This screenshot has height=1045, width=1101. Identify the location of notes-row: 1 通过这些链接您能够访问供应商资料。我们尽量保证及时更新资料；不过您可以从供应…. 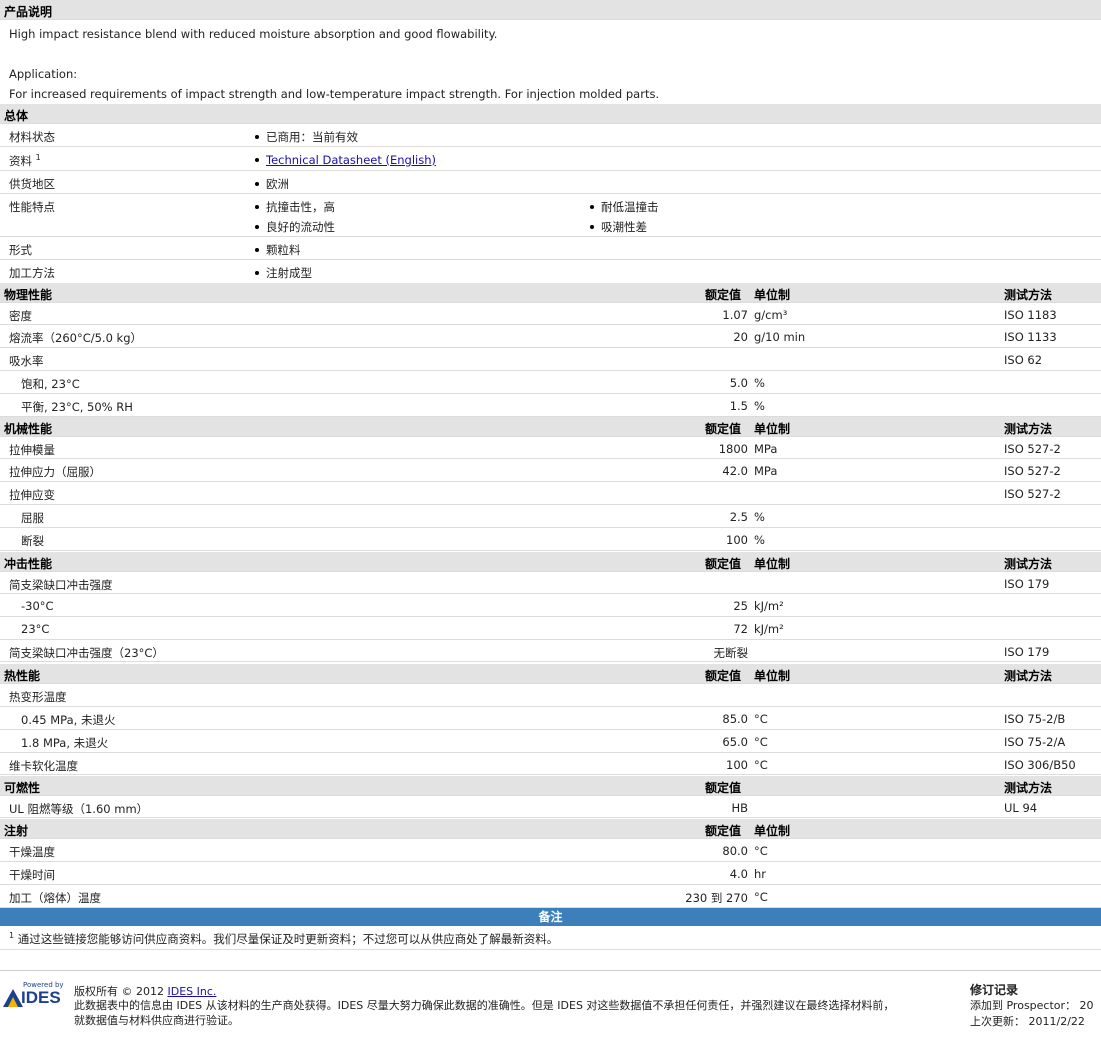
(550, 938).